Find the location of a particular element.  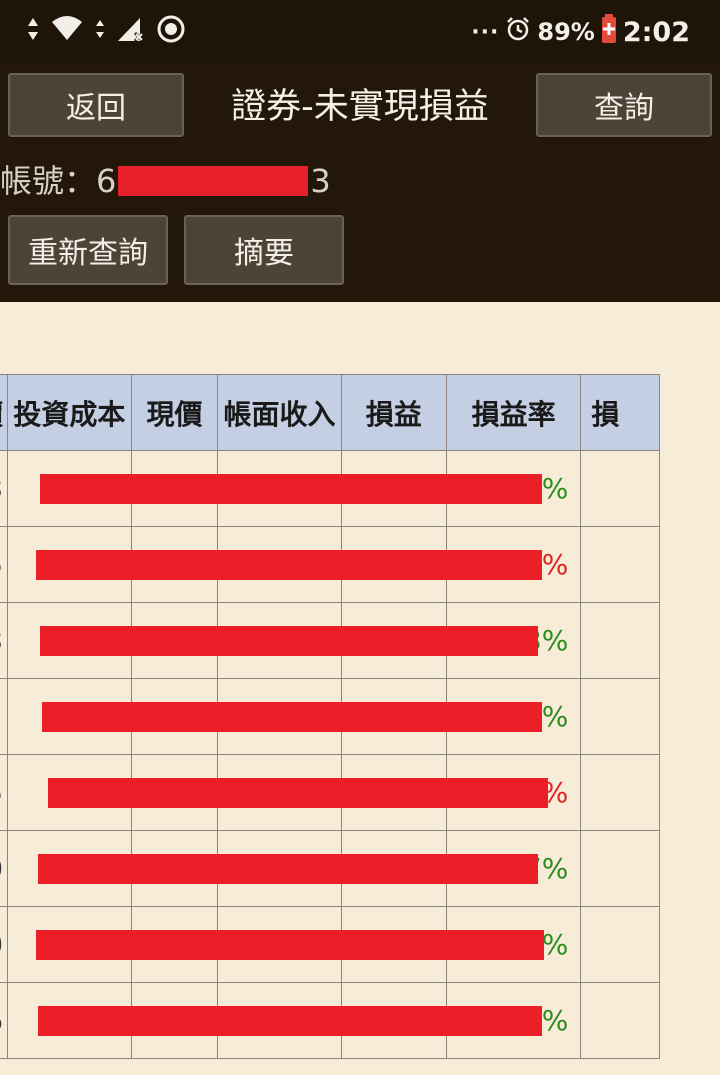

signal-icon is located at coordinates (131, 31).